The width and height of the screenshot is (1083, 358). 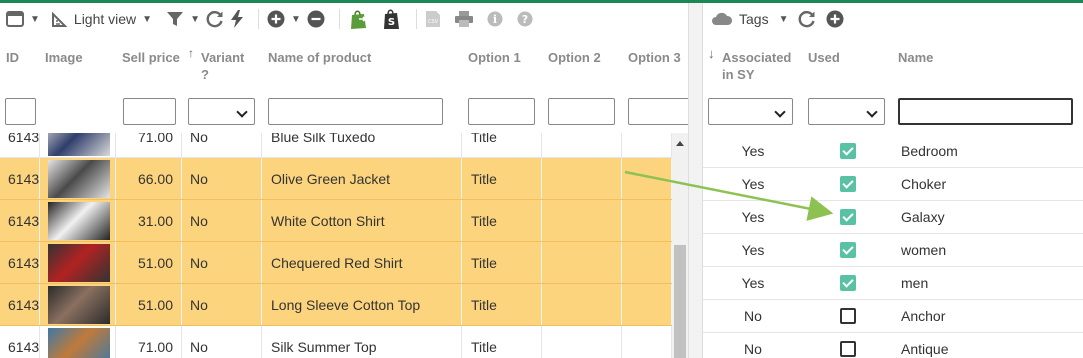 What do you see at coordinates (991, 316) in the screenshot?
I see `tag-name-cell: Anchor` at bounding box center [991, 316].